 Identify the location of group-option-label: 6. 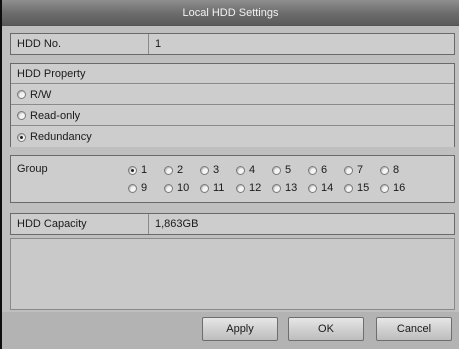
(324, 170).